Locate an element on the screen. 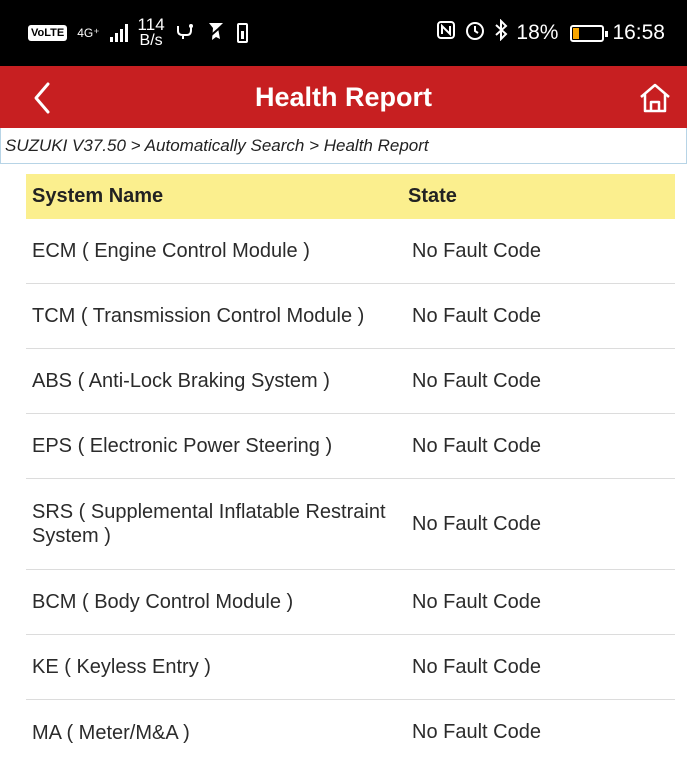 The height and width of the screenshot is (765, 687). table-header: System Name State is located at coordinates (350, 196).